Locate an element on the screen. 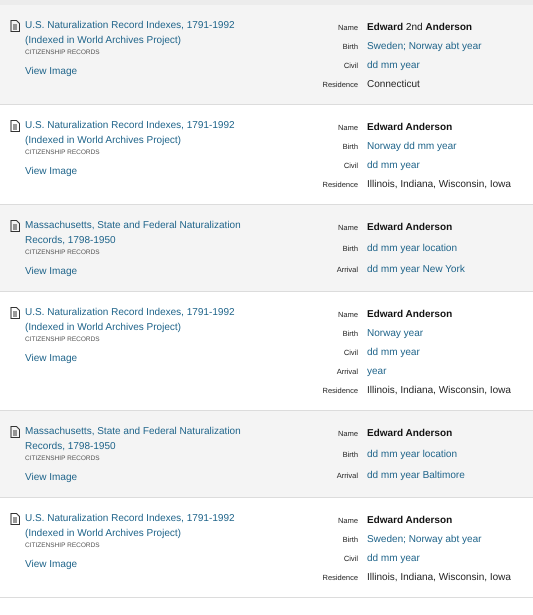  field-value: Connecticut is located at coordinates (394, 85).